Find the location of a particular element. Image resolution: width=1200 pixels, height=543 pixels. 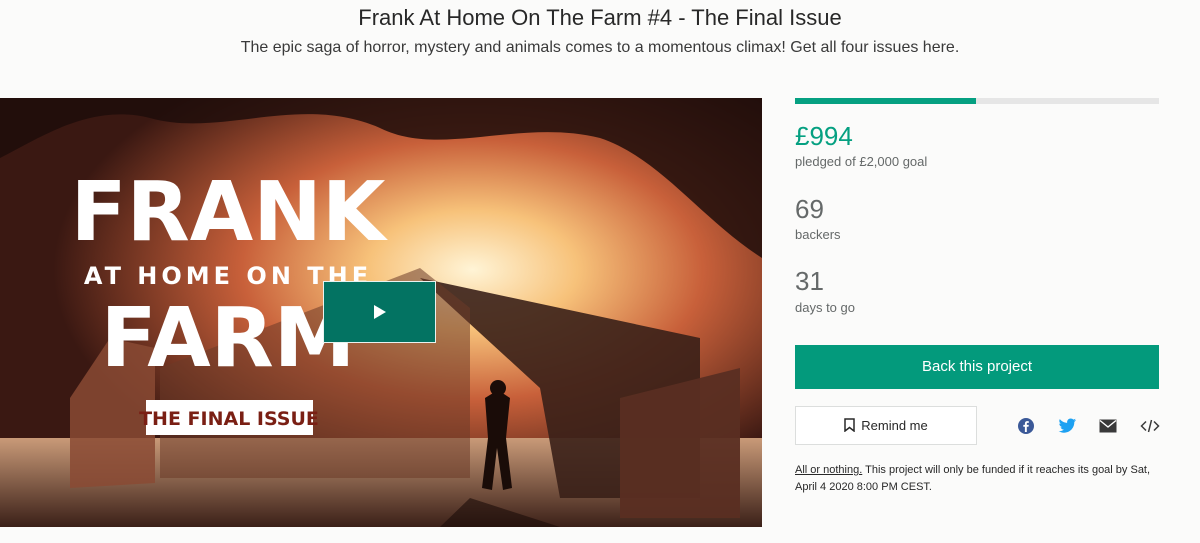

bookmark-icon is located at coordinates (850, 425).